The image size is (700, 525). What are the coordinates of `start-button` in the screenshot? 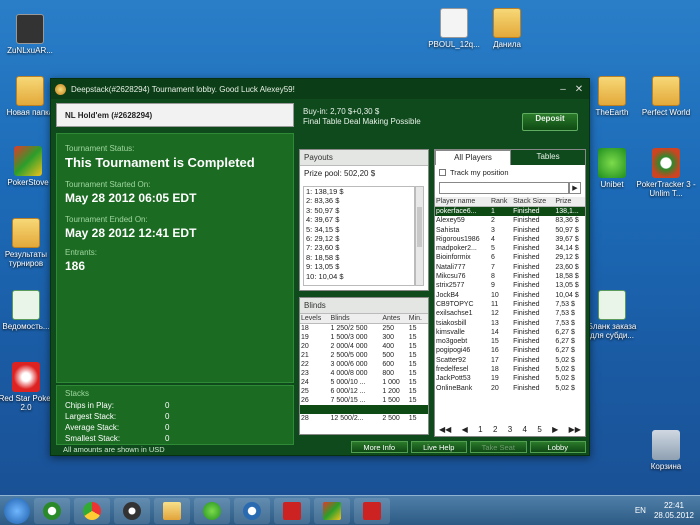 It's located at (17, 510).